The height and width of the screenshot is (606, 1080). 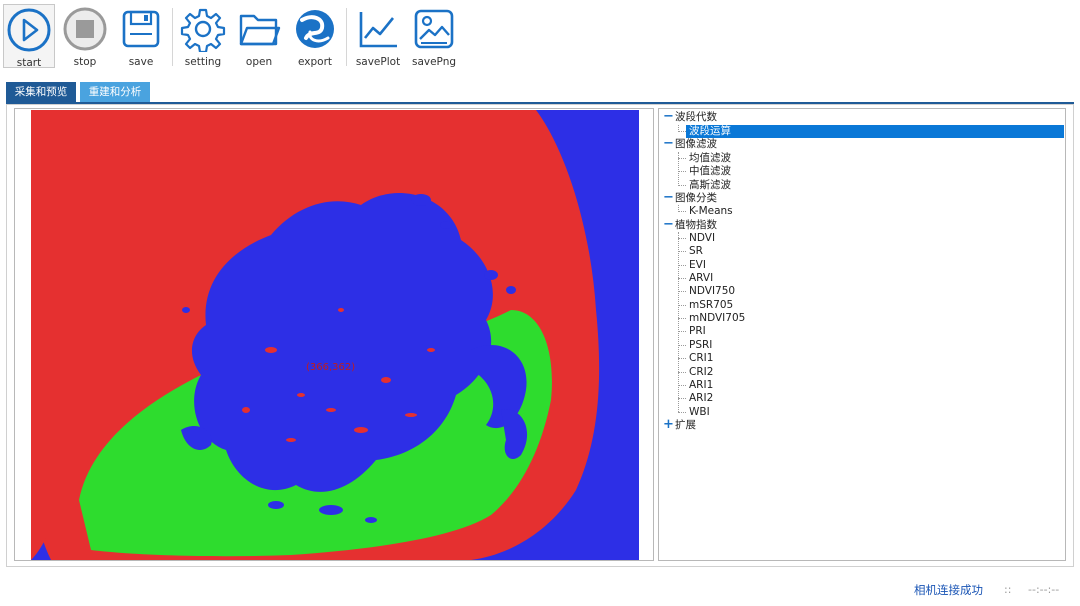 I want to click on tree-item-median-filter: 中值滤波, so click(x=710, y=171).